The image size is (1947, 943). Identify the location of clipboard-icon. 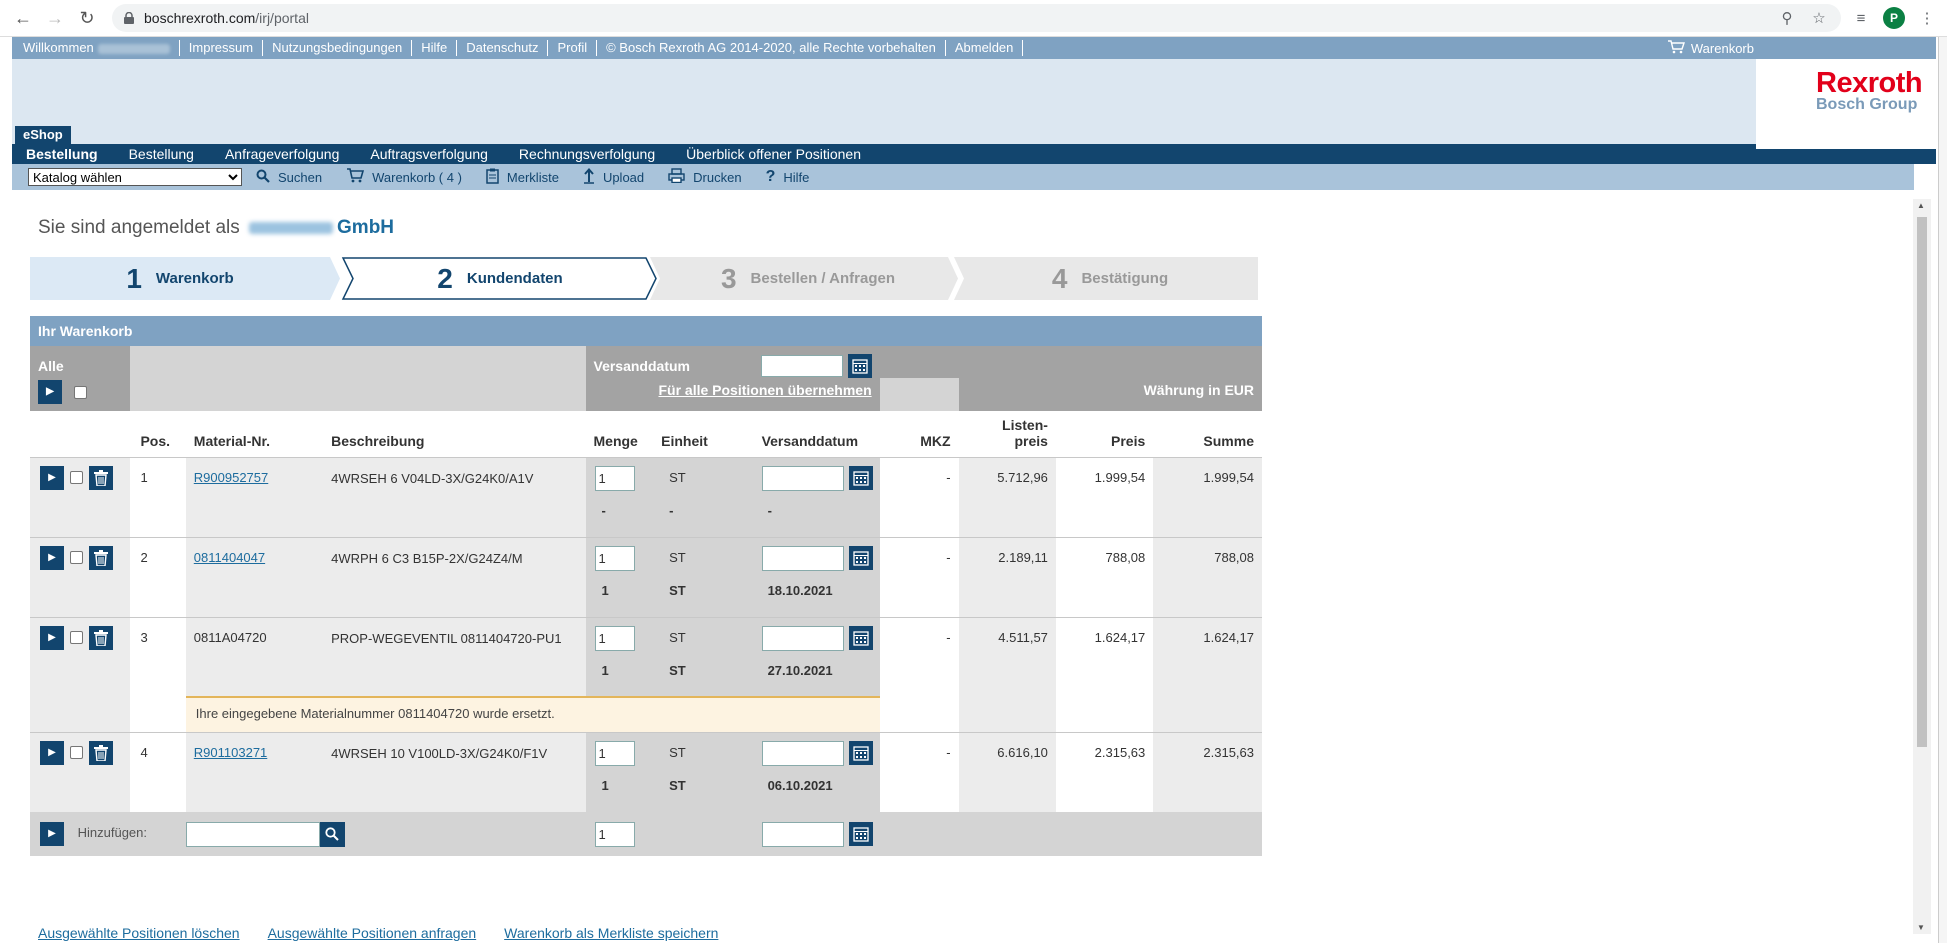
(492, 177).